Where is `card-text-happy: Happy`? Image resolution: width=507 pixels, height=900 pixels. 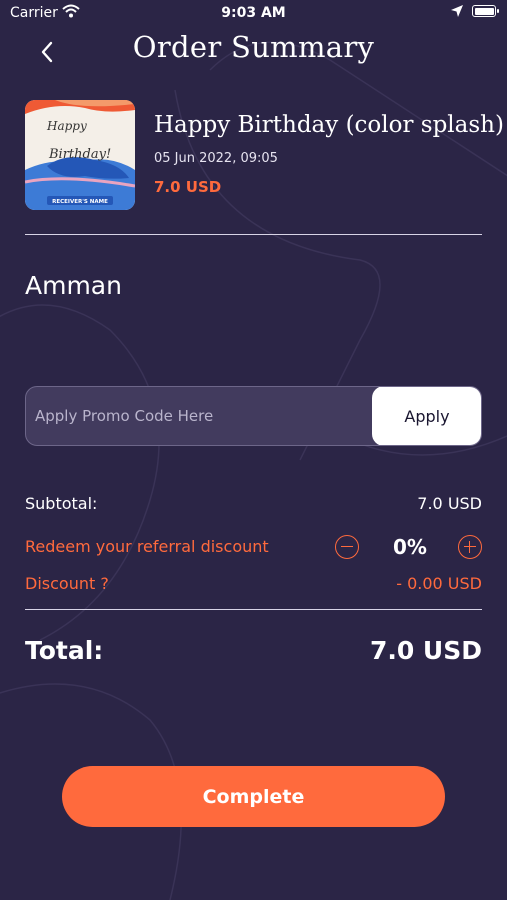 card-text-happy: Happy is located at coordinates (66, 126).